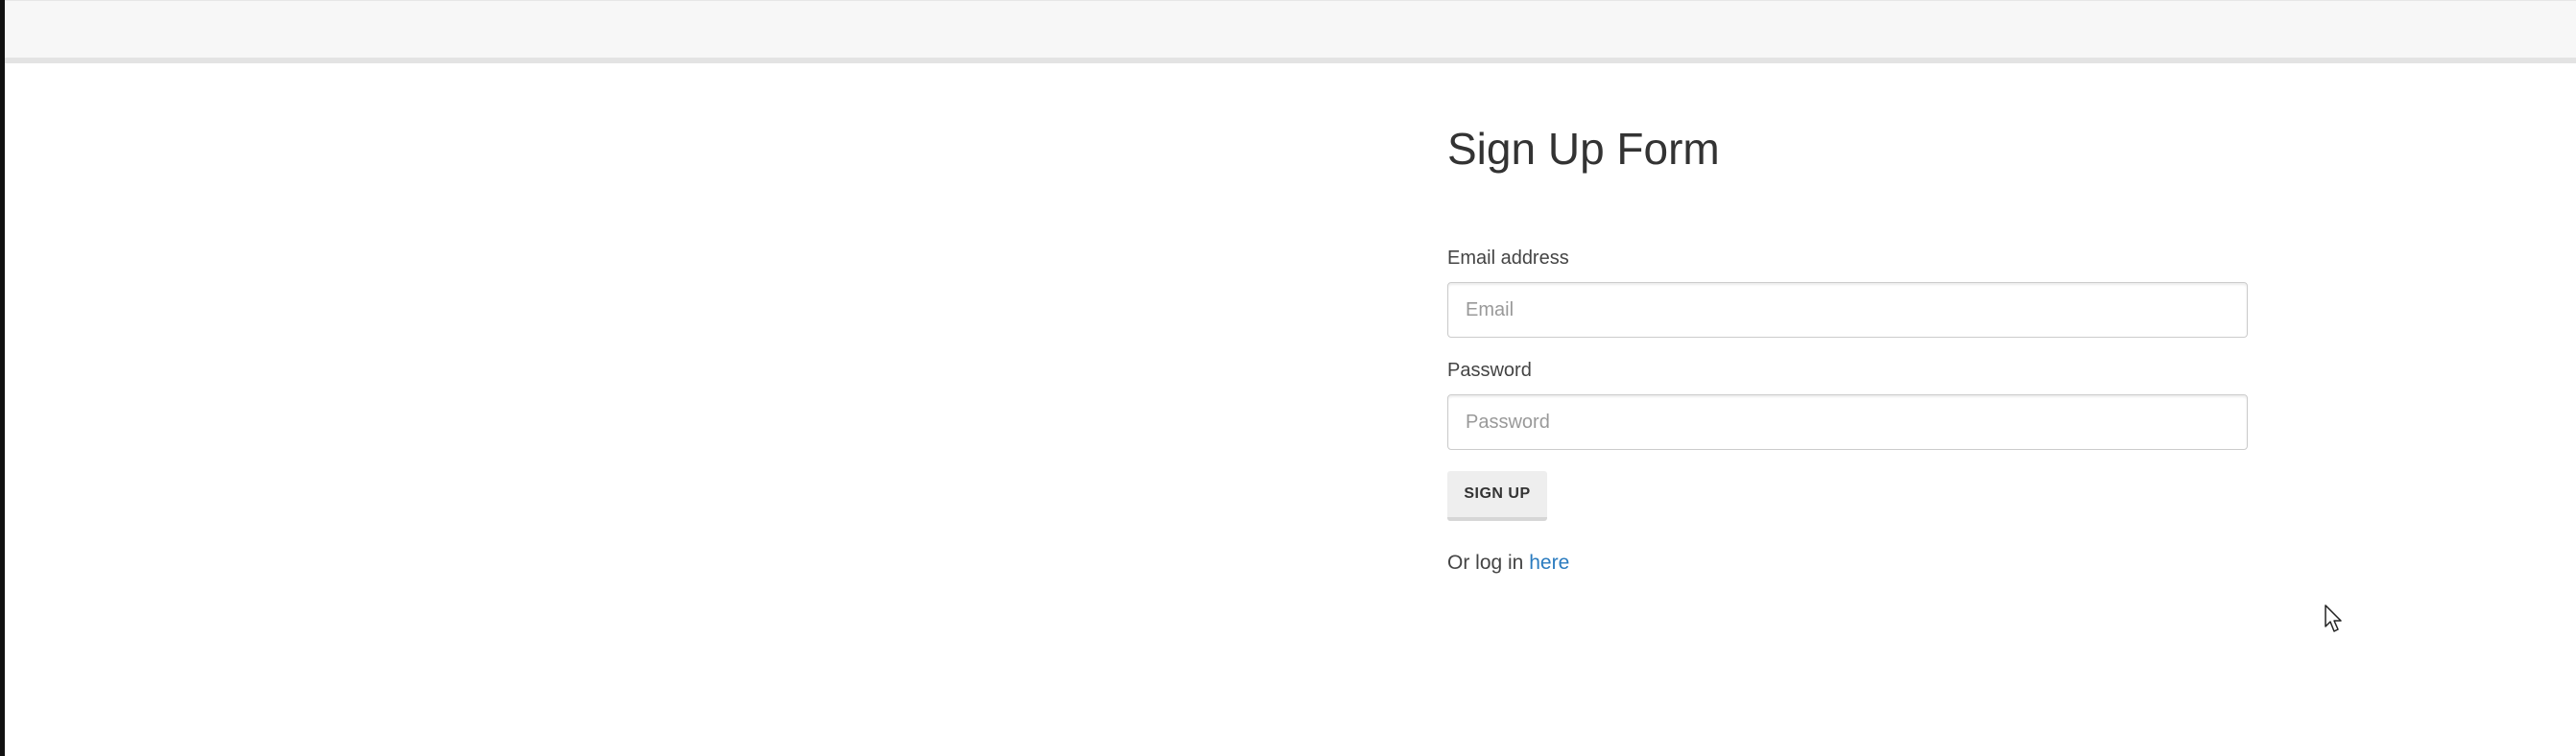 The height and width of the screenshot is (756, 2576). What do you see at coordinates (1489, 370) in the screenshot?
I see `password-label: Password` at bounding box center [1489, 370].